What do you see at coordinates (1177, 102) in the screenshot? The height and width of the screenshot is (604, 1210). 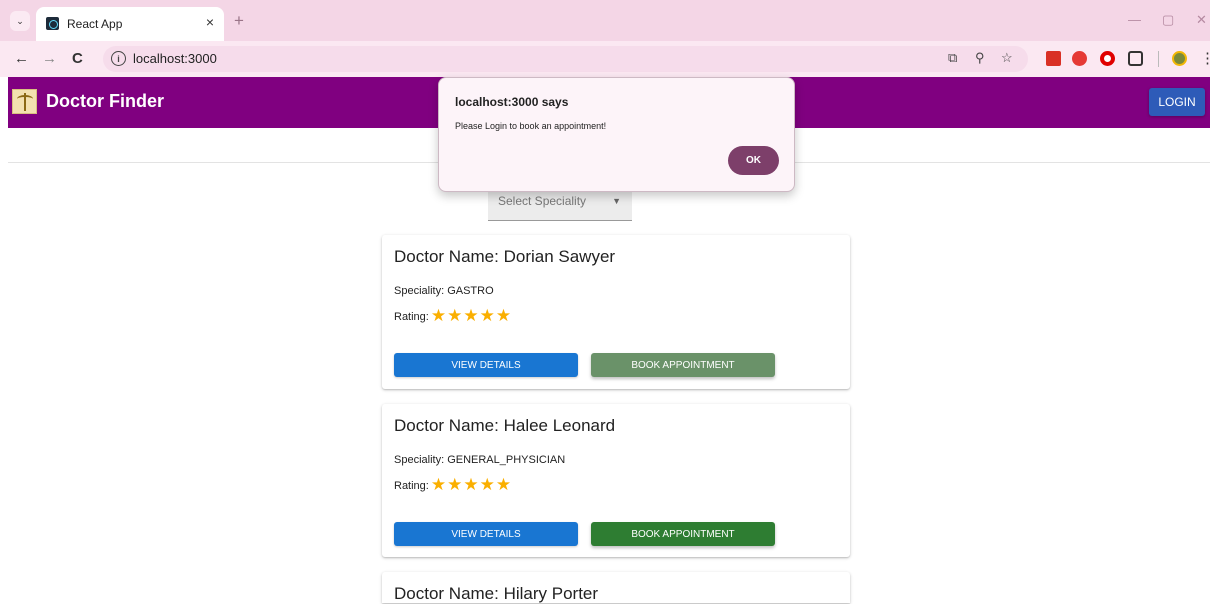 I see `login-button: LOGIN` at bounding box center [1177, 102].